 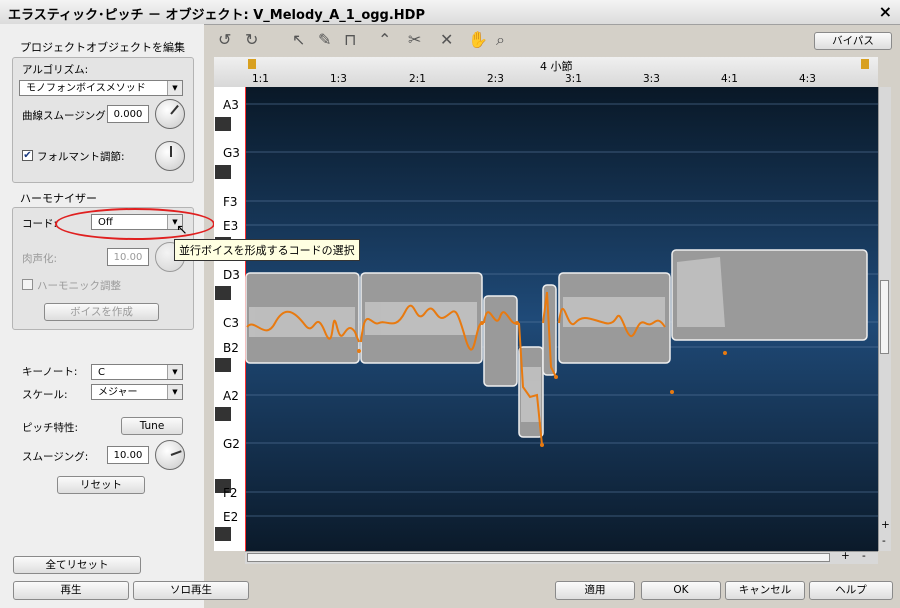 What do you see at coordinates (231, 275) in the screenshot?
I see `note-label: D3` at bounding box center [231, 275].